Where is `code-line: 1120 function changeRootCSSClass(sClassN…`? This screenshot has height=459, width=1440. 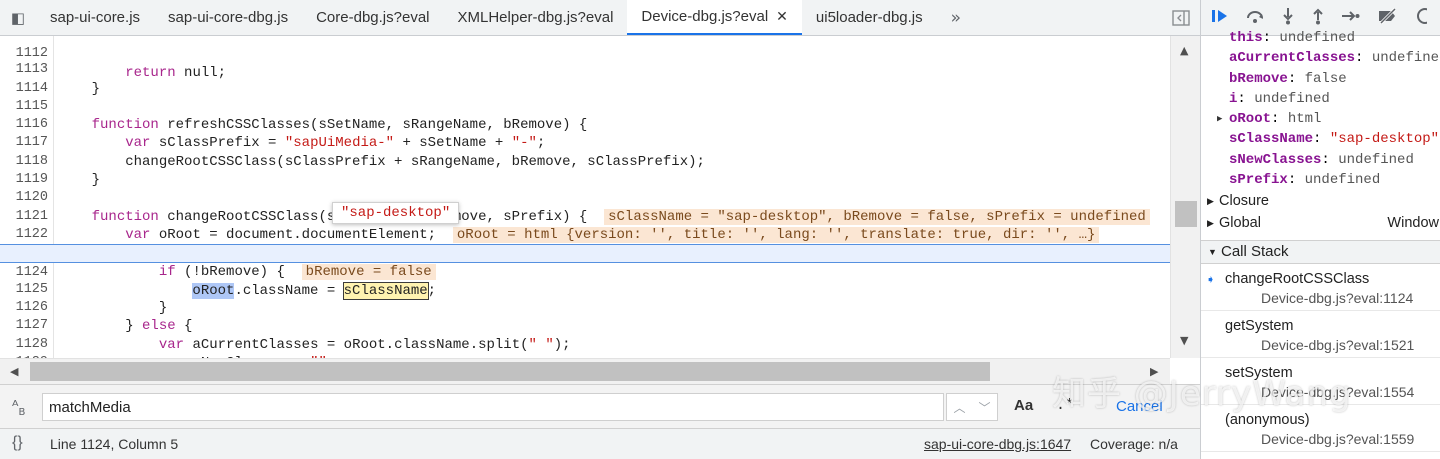
code-line: 1120 function changeRootCSSClass(sClassN… is located at coordinates (585, 198).